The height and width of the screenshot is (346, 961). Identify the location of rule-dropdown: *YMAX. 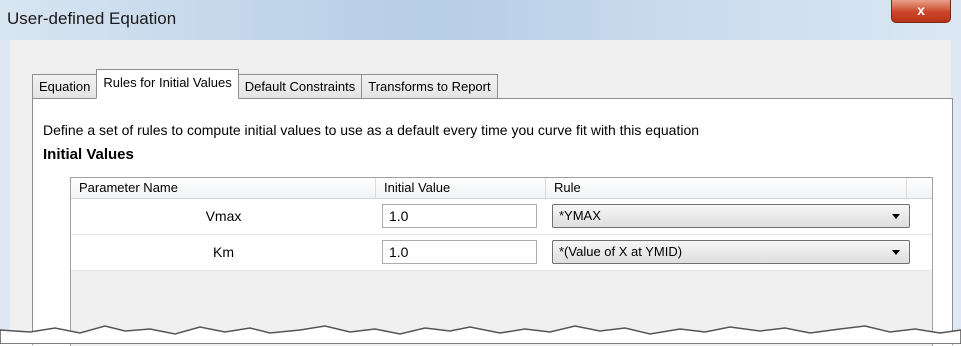
(731, 216).